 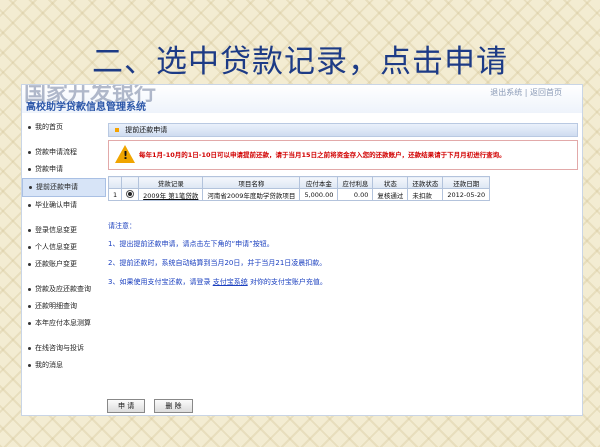 I want to click on note-line-2: 2、提前还款时，系统自动结算到当月20日，并于当月21日凌晨扣款。, so click(x=217, y=263).